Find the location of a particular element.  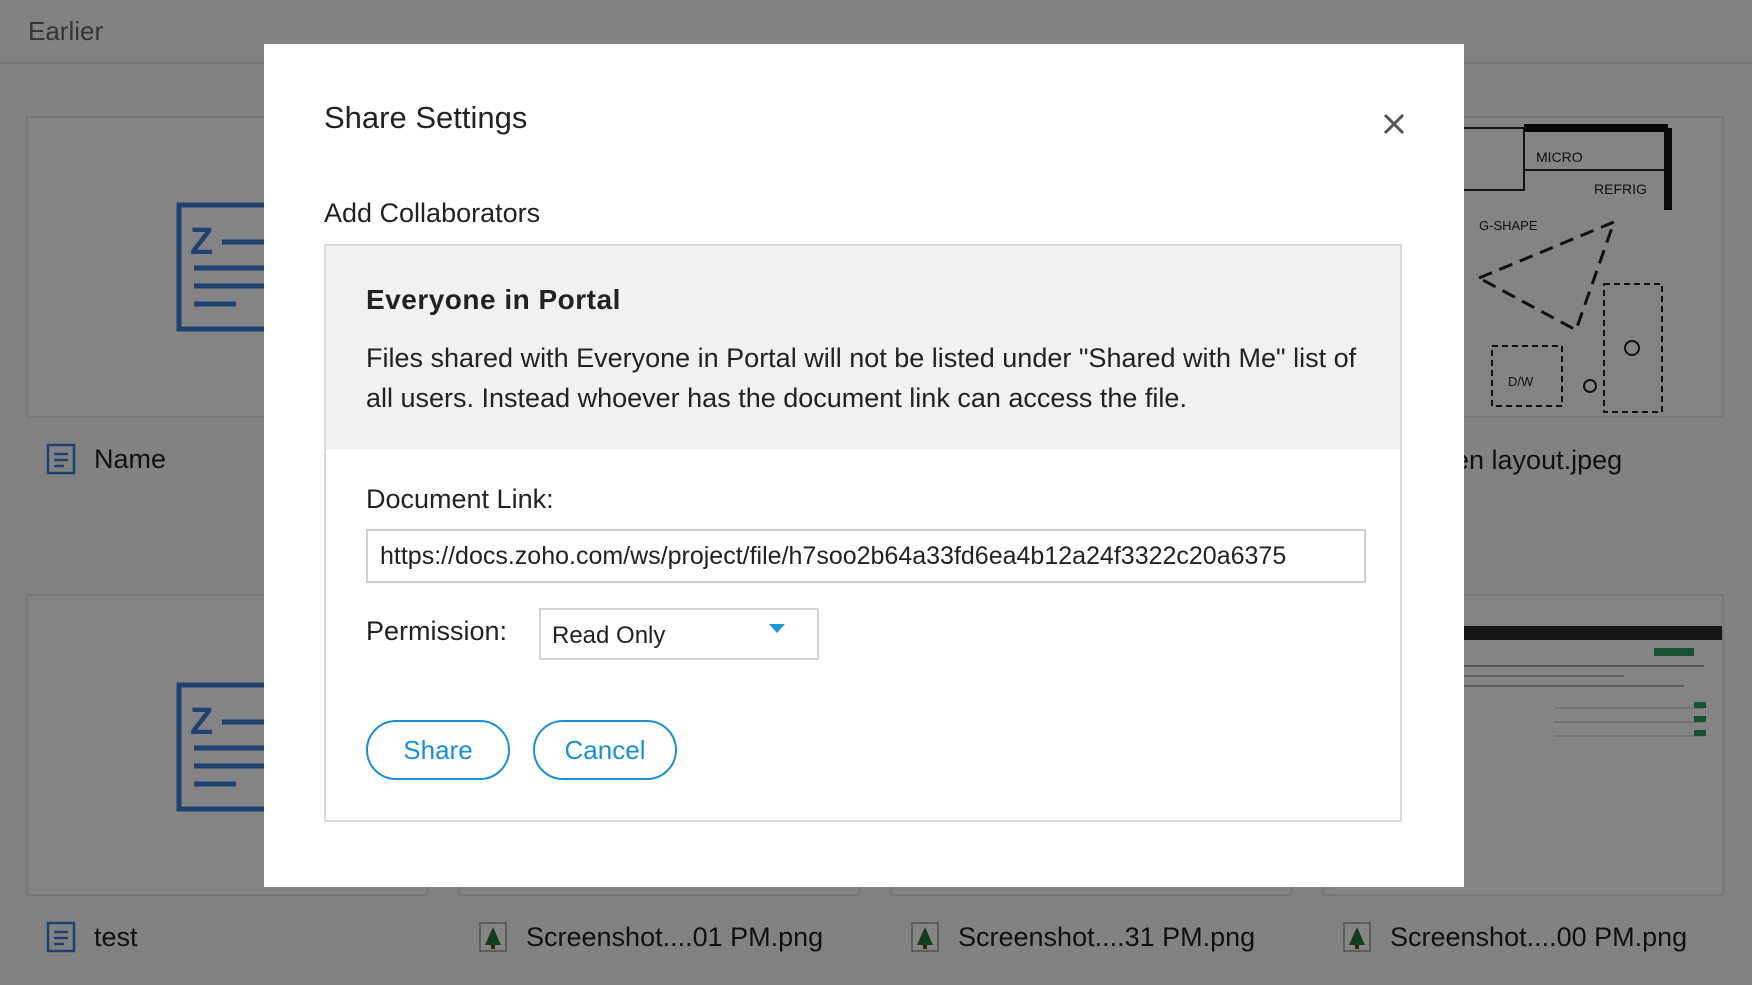

add-collaborators-label: Add Collaborators is located at coordinates (432, 213).